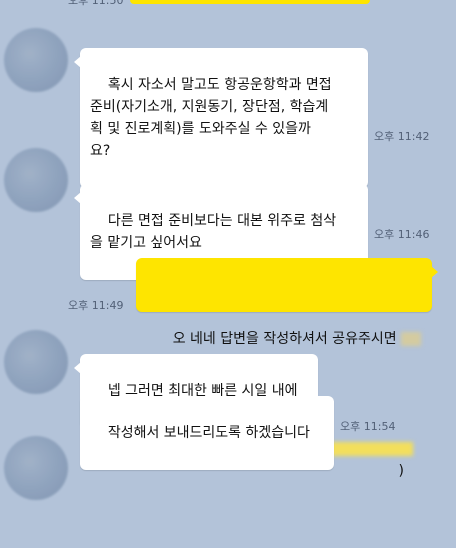  Describe the element at coordinates (410, 339) in the screenshot. I see `redacted-text` at that location.